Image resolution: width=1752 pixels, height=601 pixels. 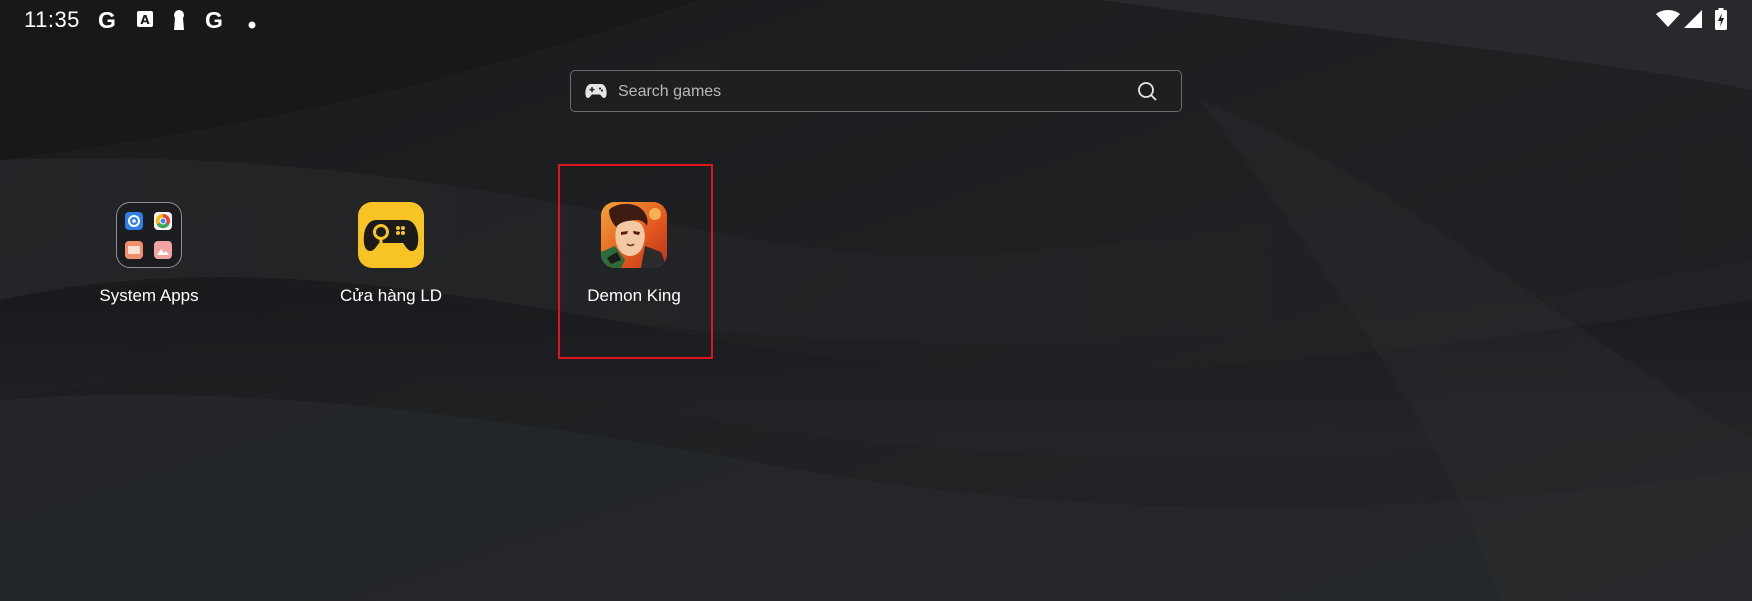 I want to click on search-icon, so click(x=1147, y=93).